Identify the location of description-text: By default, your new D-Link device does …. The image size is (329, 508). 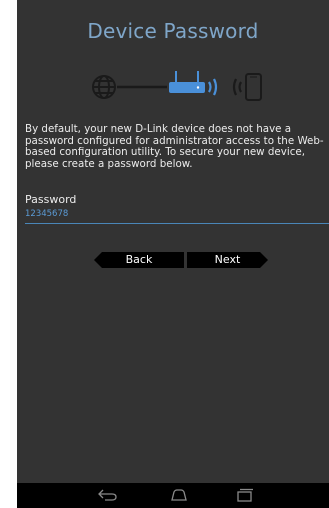
(174, 146).